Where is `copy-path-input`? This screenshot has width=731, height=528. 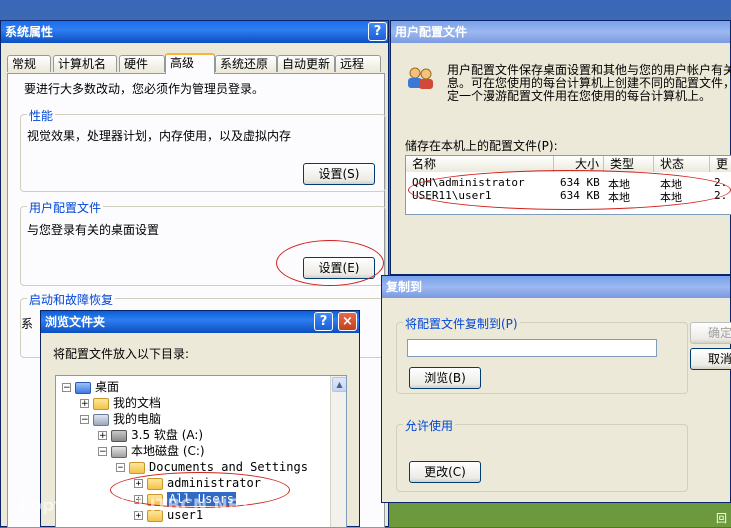
copy-path-input is located at coordinates (532, 348).